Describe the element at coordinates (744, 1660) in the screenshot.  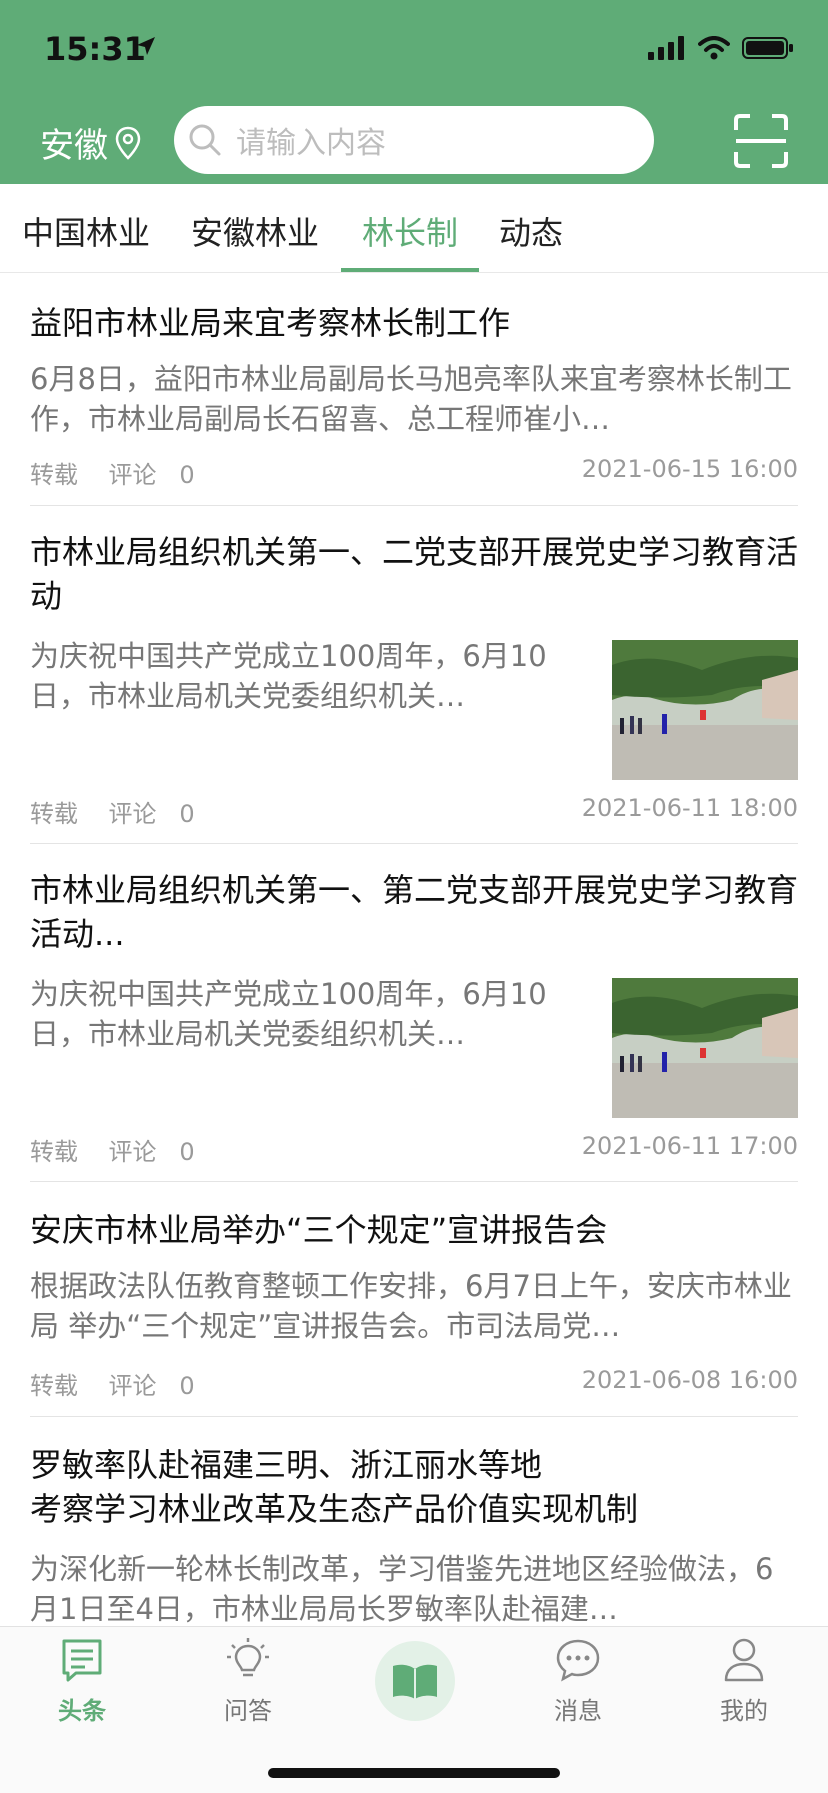
I see `user-icon` at that location.